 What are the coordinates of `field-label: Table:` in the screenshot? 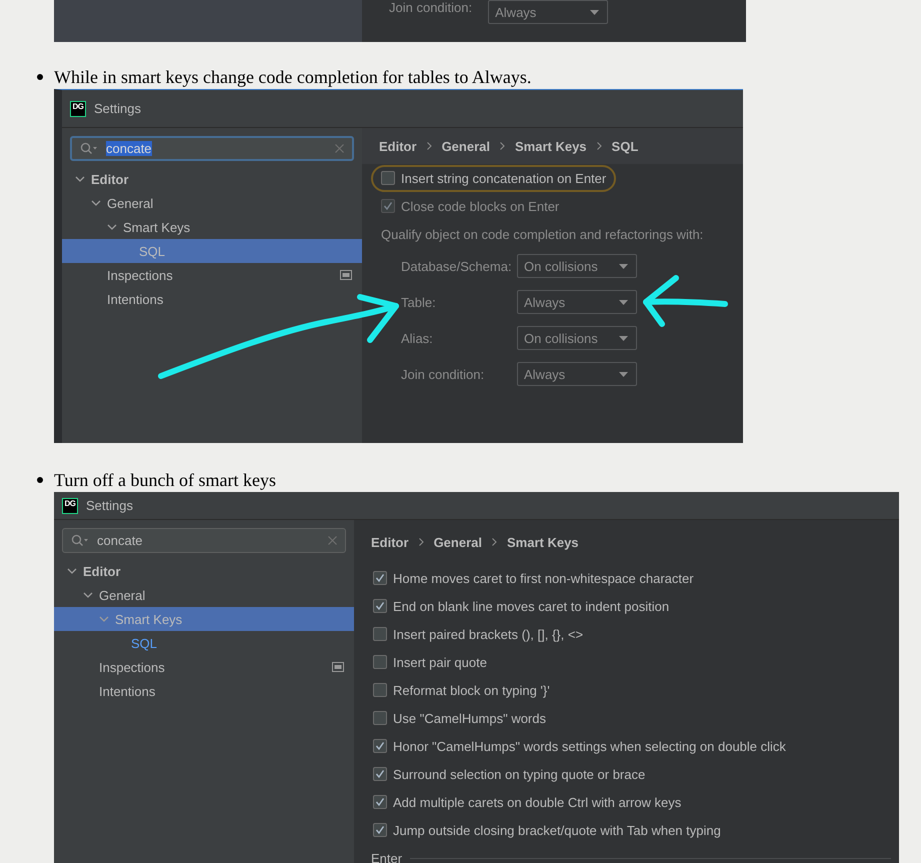 It's located at (419, 302).